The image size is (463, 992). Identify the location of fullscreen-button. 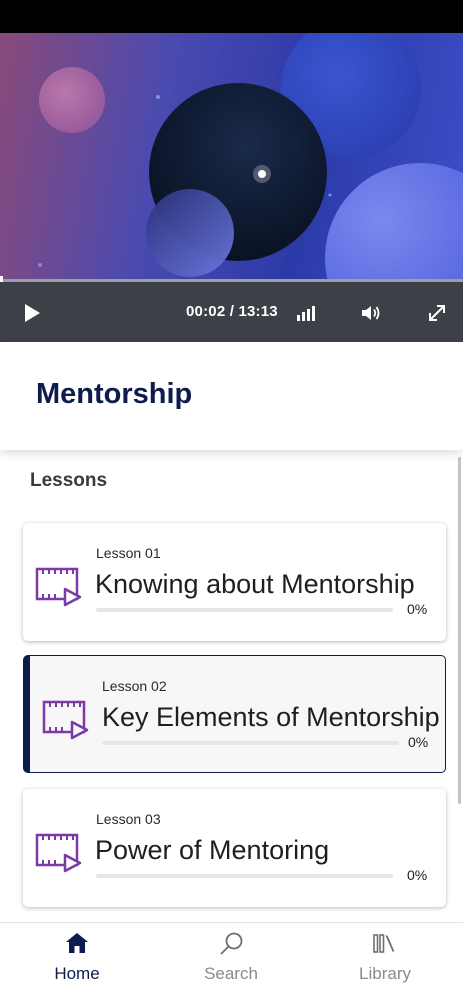
(437, 313).